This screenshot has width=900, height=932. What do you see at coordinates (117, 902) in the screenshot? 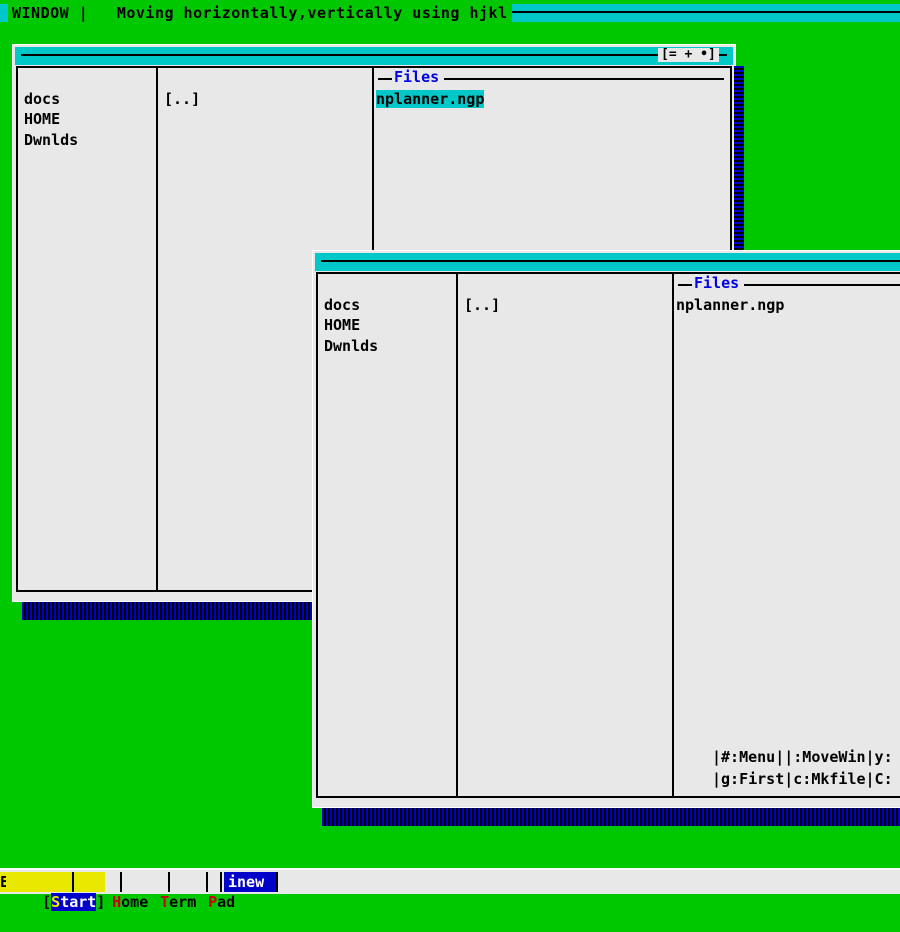
I see `task-home-hotkey: H` at bounding box center [117, 902].